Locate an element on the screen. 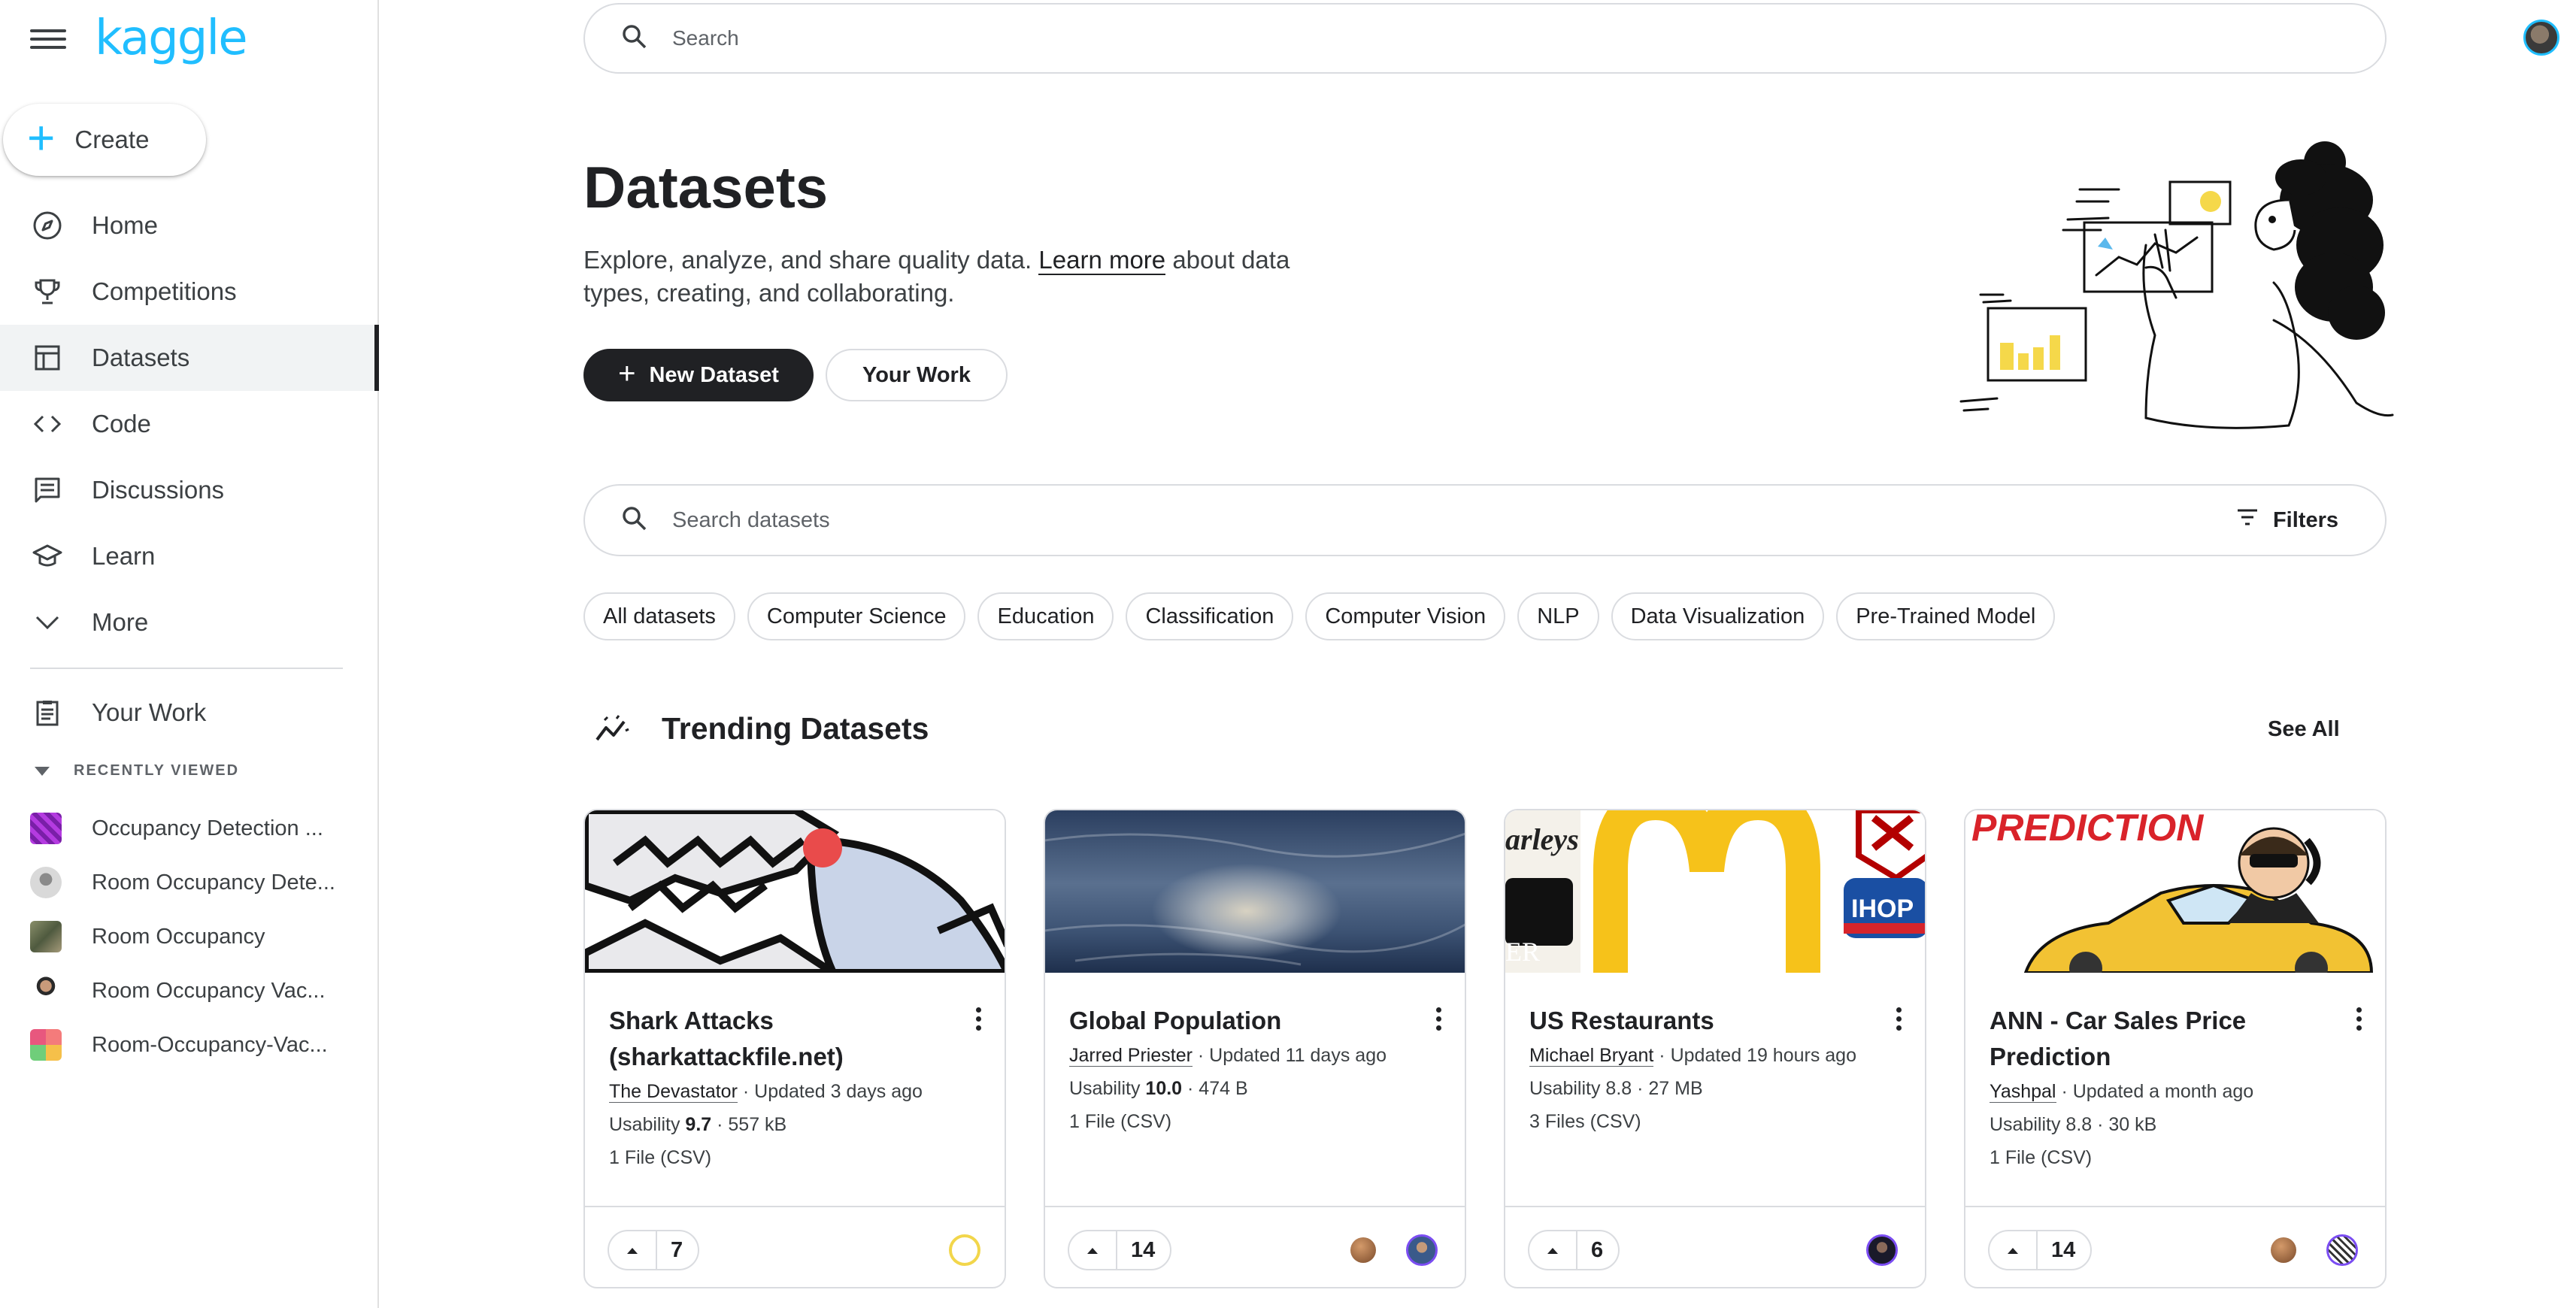 The image size is (2576, 1308). your-work-button: Your Work is located at coordinates (917, 375).